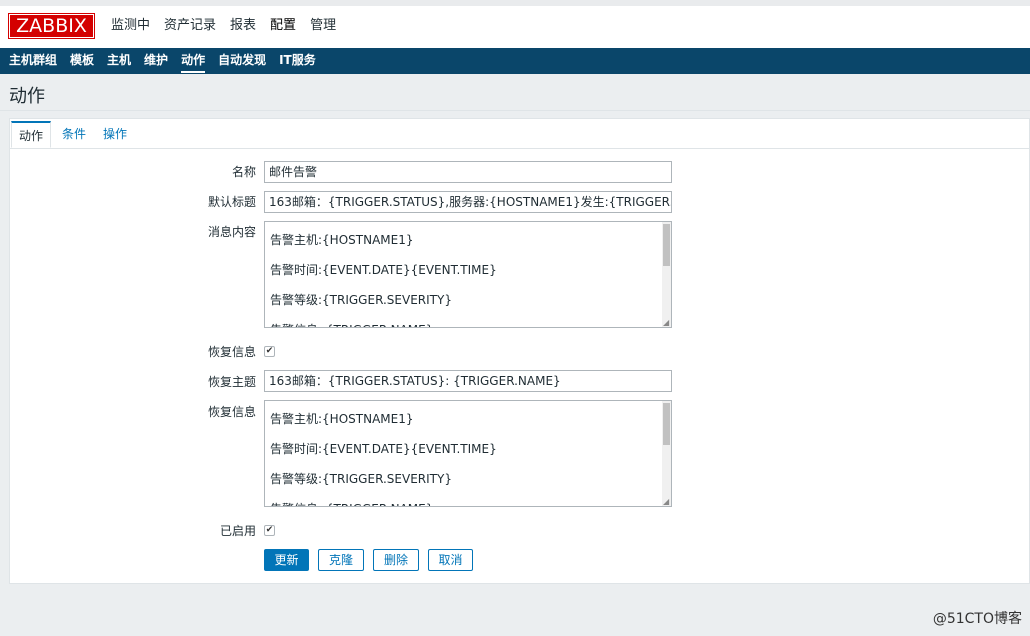 Image resolution: width=1030 pixels, height=636 pixels. I want to click on page-title: 动作, so click(27, 96).